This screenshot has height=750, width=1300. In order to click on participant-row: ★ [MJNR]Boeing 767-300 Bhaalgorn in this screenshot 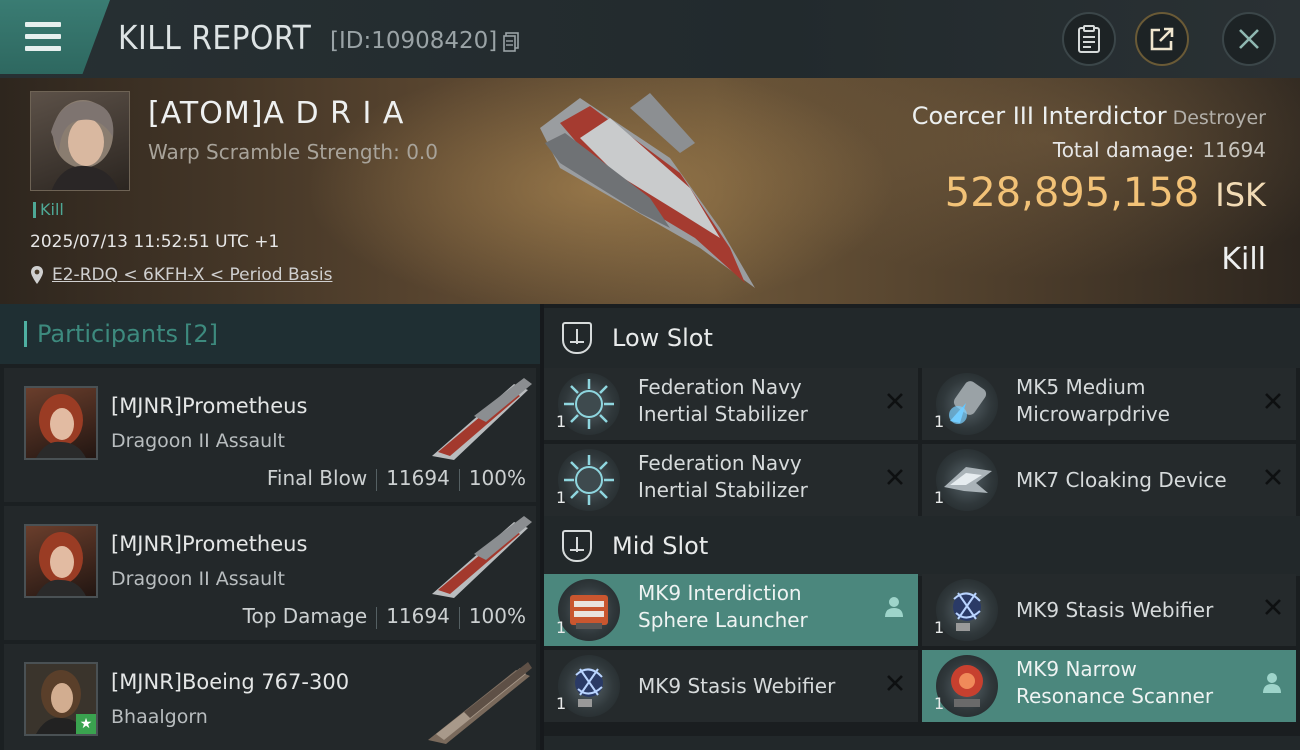, I will do `click(270, 697)`.